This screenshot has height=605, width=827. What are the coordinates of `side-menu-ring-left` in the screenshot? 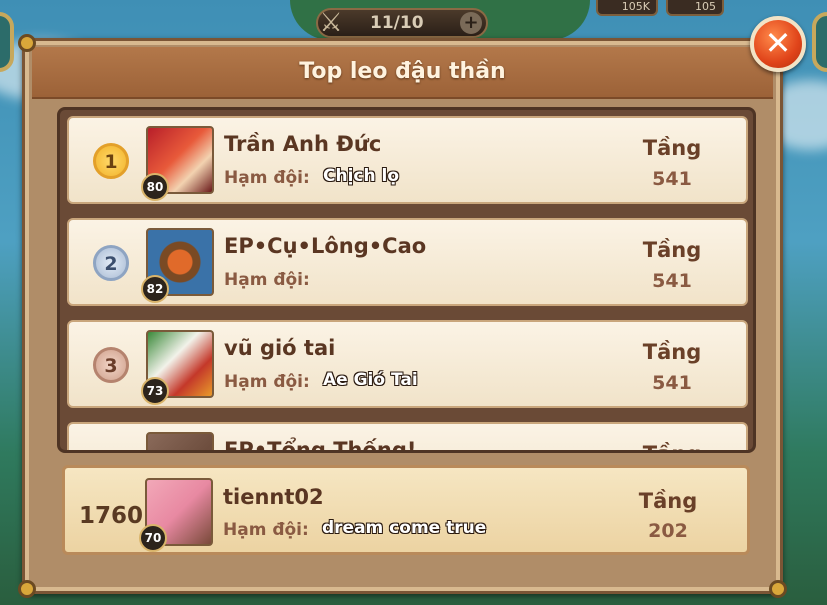 It's located at (7, 42).